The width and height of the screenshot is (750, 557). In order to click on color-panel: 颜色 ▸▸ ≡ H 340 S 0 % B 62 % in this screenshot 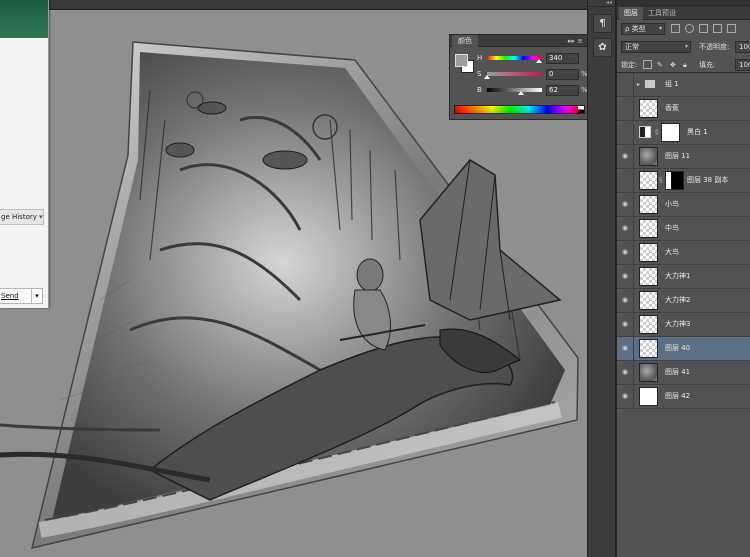, I will do `click(518, 77)`.